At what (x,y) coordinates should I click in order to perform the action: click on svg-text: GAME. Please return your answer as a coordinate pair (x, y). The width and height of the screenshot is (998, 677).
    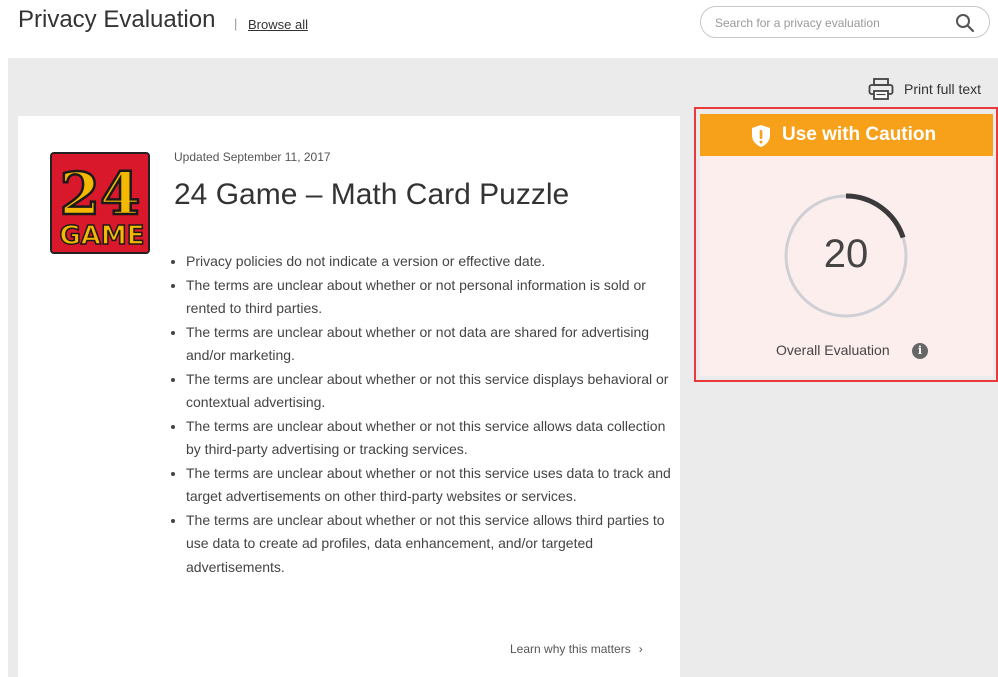
    Looking at the image, I should click on (101, 236).